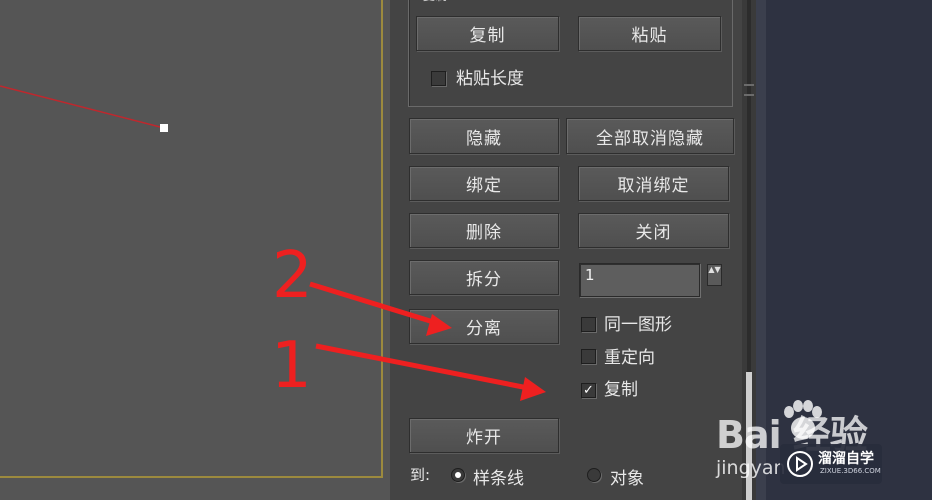 The image size is (932, 500). What do you see at coordinates (292, 276) in the screenshot?
I see `annotation-step-2: 2` at bounding box center [292, 276].